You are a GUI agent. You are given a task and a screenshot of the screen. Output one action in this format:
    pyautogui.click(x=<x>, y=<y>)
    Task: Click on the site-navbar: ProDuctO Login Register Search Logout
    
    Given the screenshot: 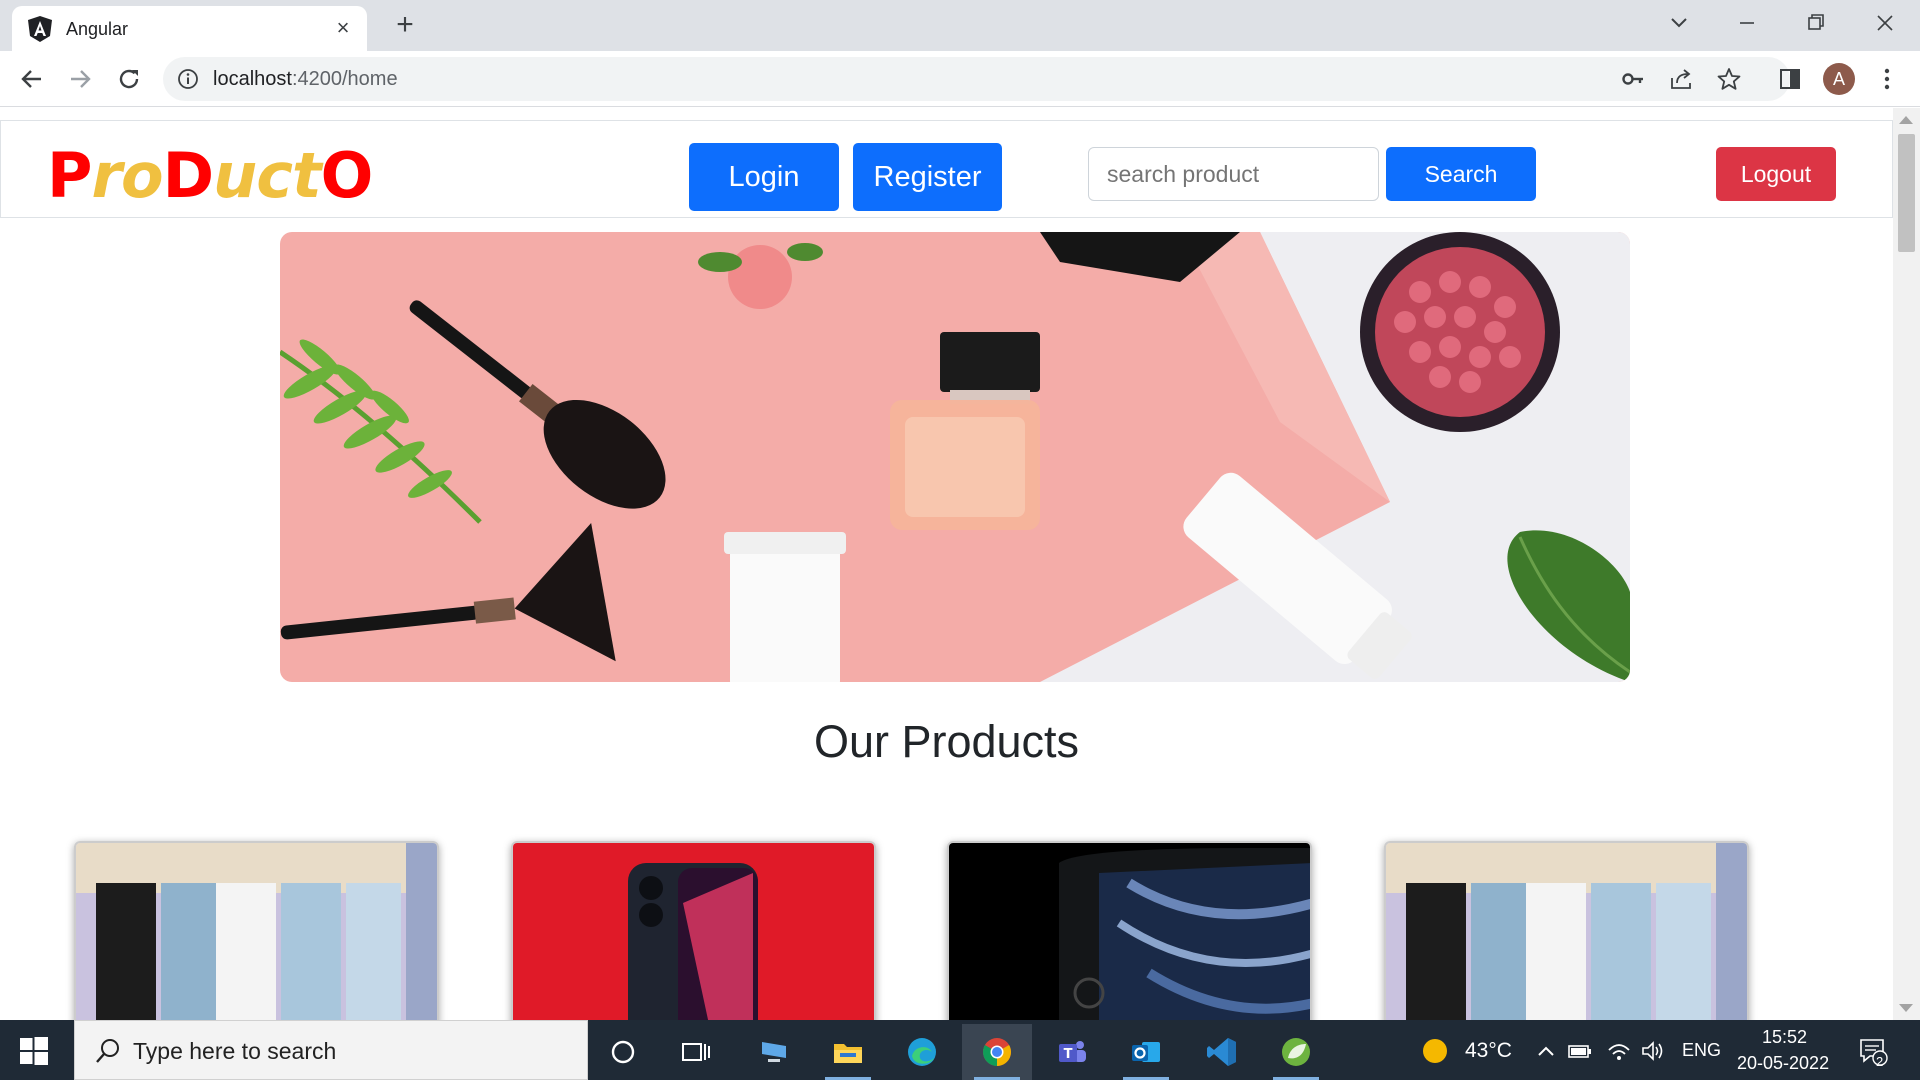 What is the action you would take?
    pyautogui.click(x=946, y=169)
    